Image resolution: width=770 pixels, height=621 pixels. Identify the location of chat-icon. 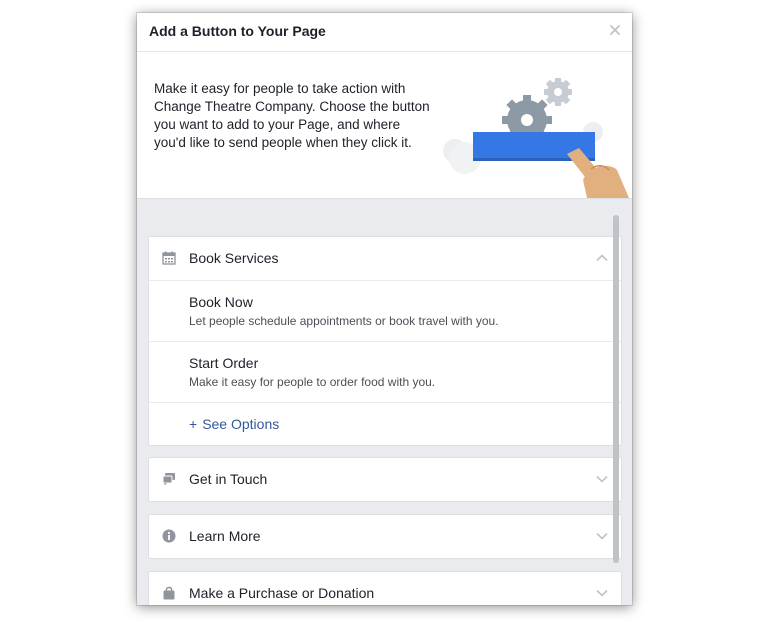
(168, 479).